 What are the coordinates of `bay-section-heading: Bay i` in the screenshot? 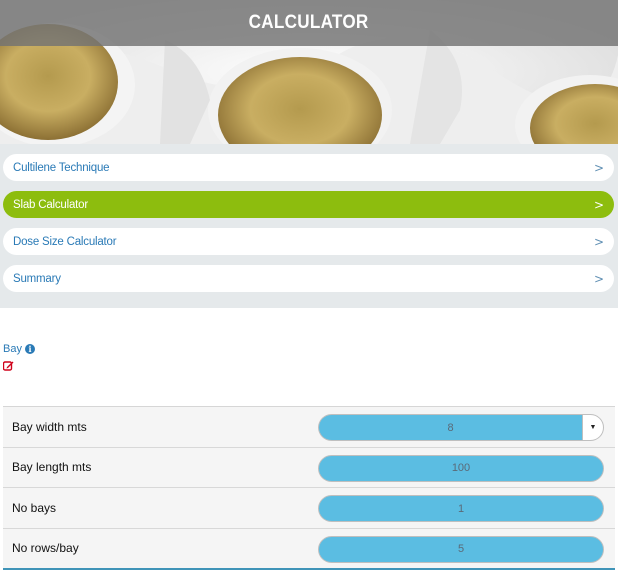 It's located at (19, 349).